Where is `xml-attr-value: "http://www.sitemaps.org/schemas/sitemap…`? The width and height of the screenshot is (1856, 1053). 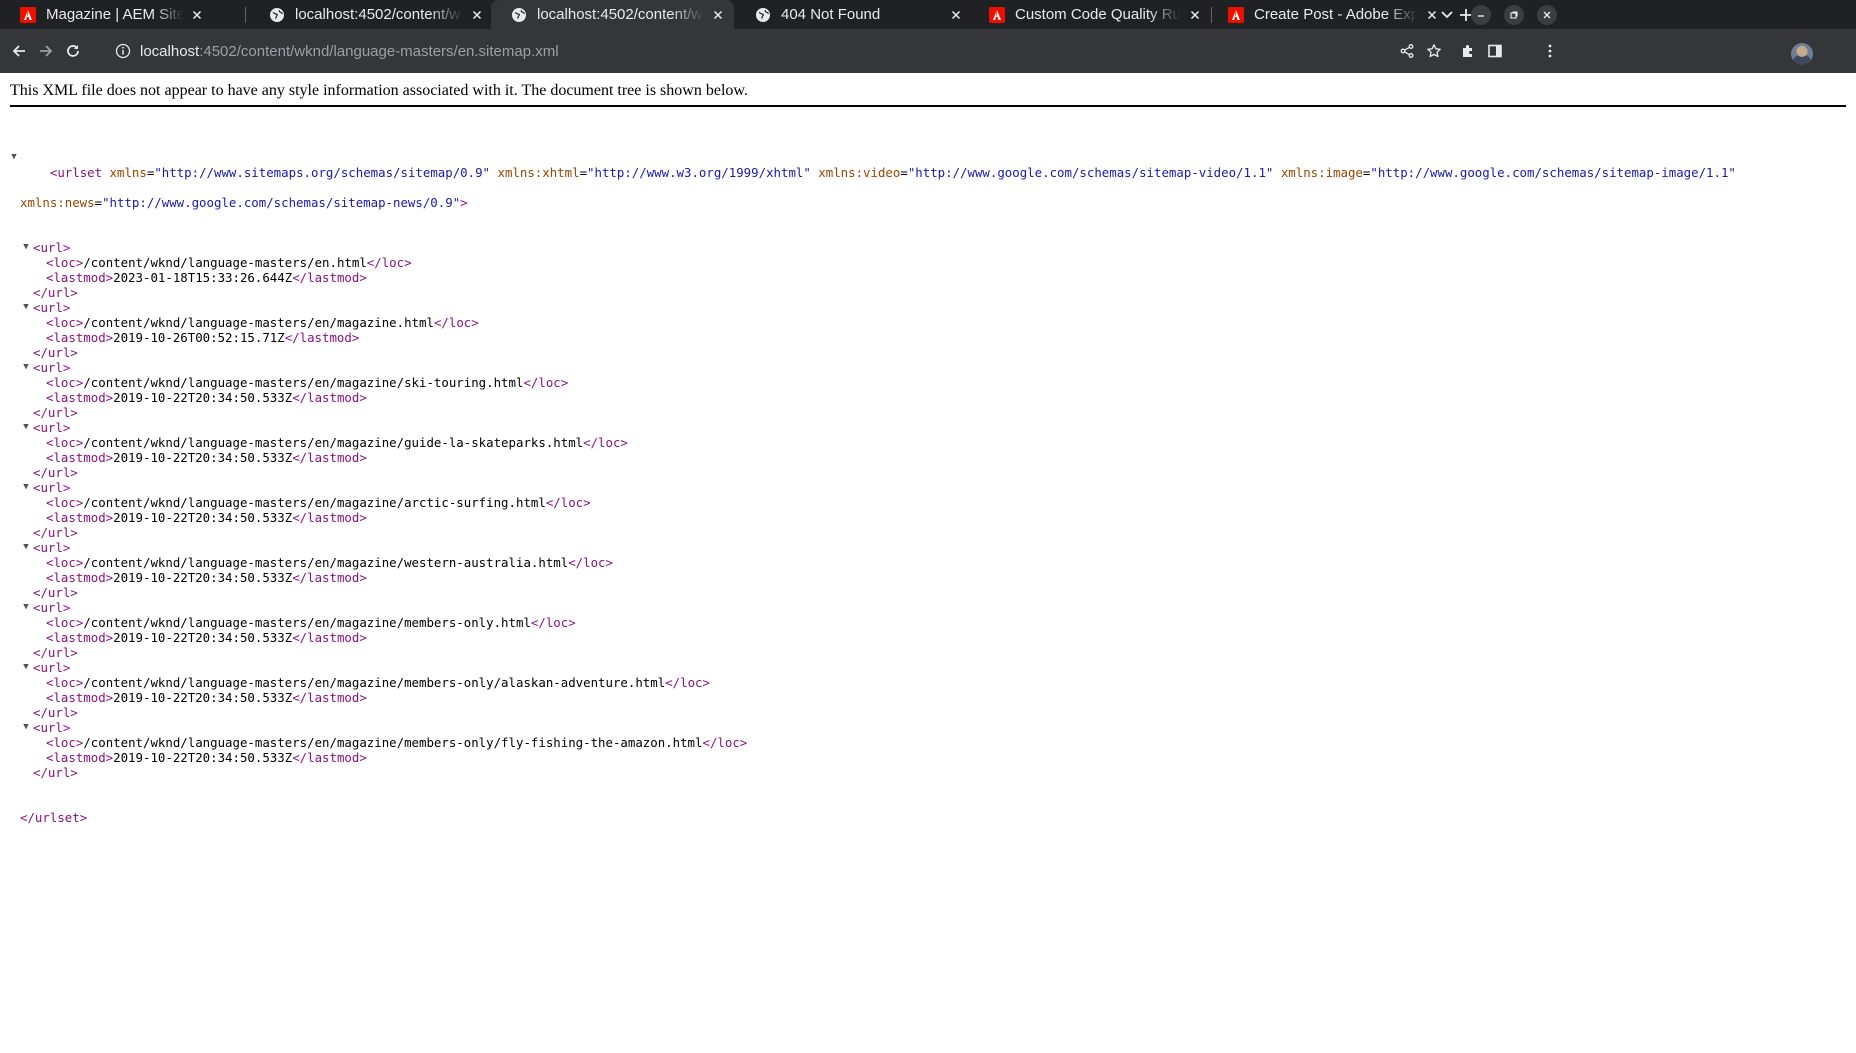
xml-attr-value: "http://www.sitemaps.org/schemas/sitemap… is located at coordinates (322, 172).